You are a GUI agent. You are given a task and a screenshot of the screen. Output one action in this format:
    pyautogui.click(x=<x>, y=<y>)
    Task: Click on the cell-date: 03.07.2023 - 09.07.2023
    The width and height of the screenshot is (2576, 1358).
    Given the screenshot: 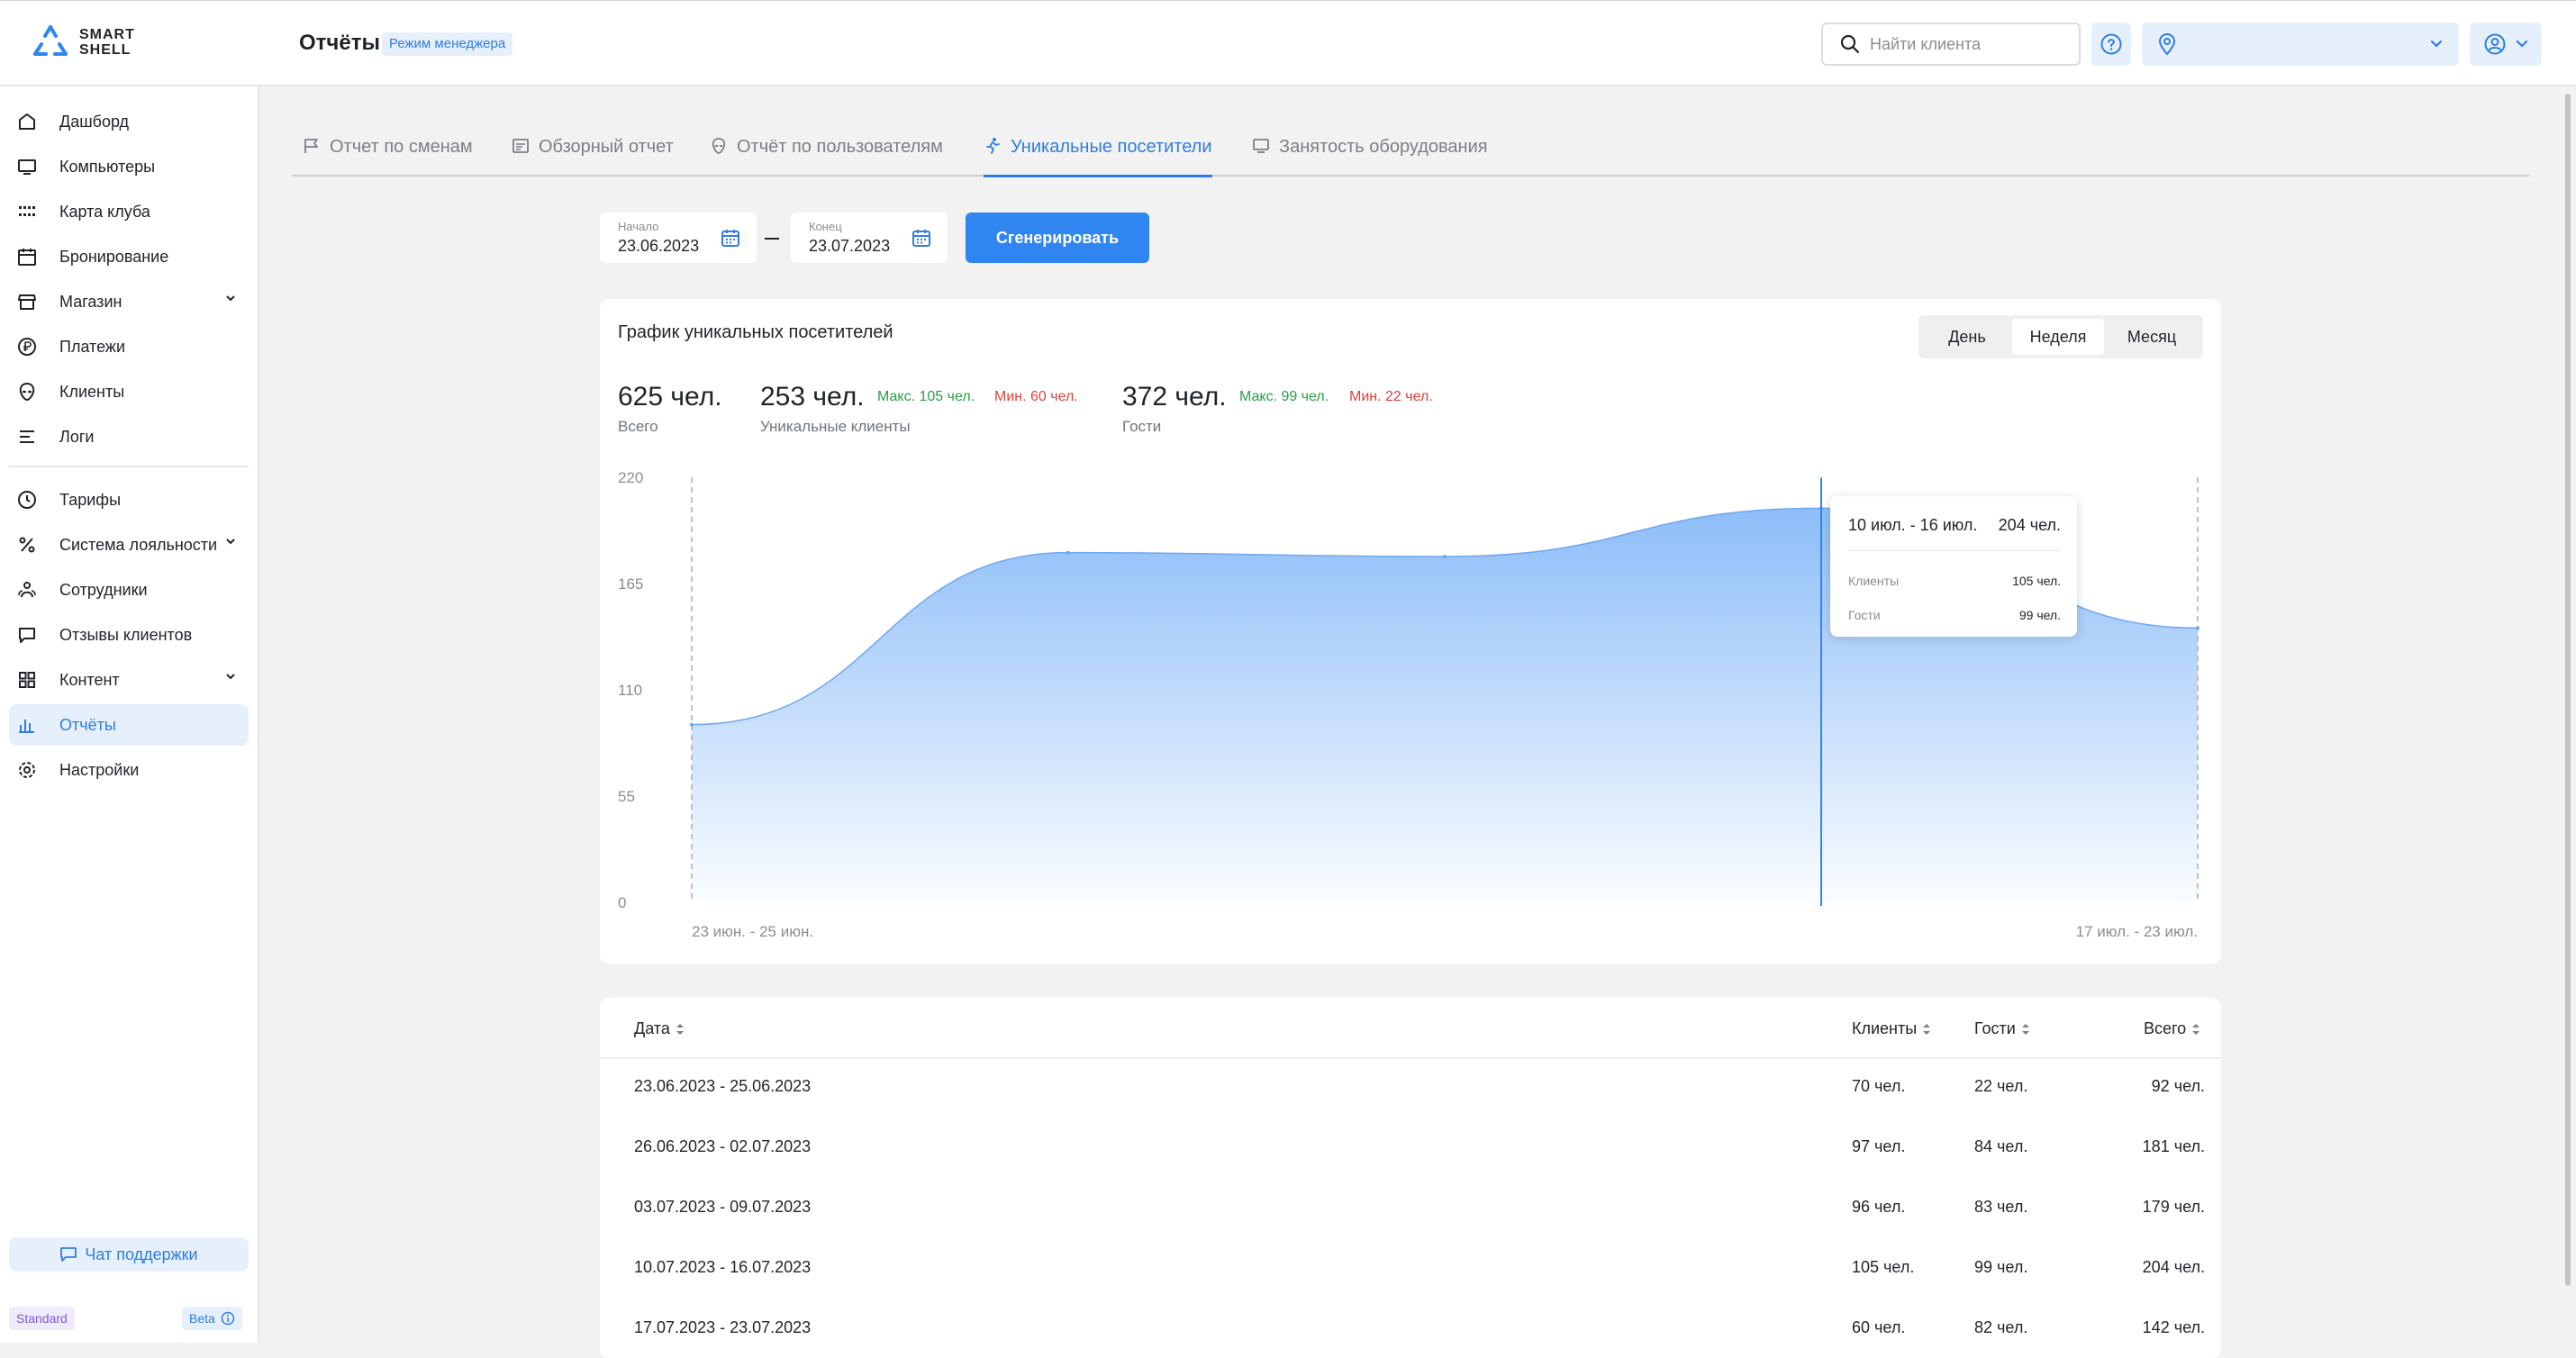 What is the action you would take?
    pyautogui.click(x=723, y=1207)
    